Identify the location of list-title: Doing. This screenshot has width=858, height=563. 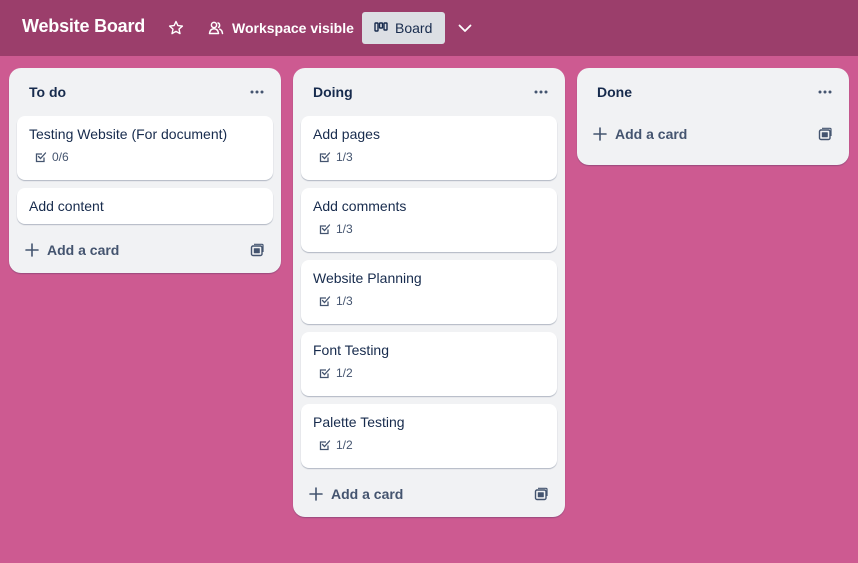
(333, 92).